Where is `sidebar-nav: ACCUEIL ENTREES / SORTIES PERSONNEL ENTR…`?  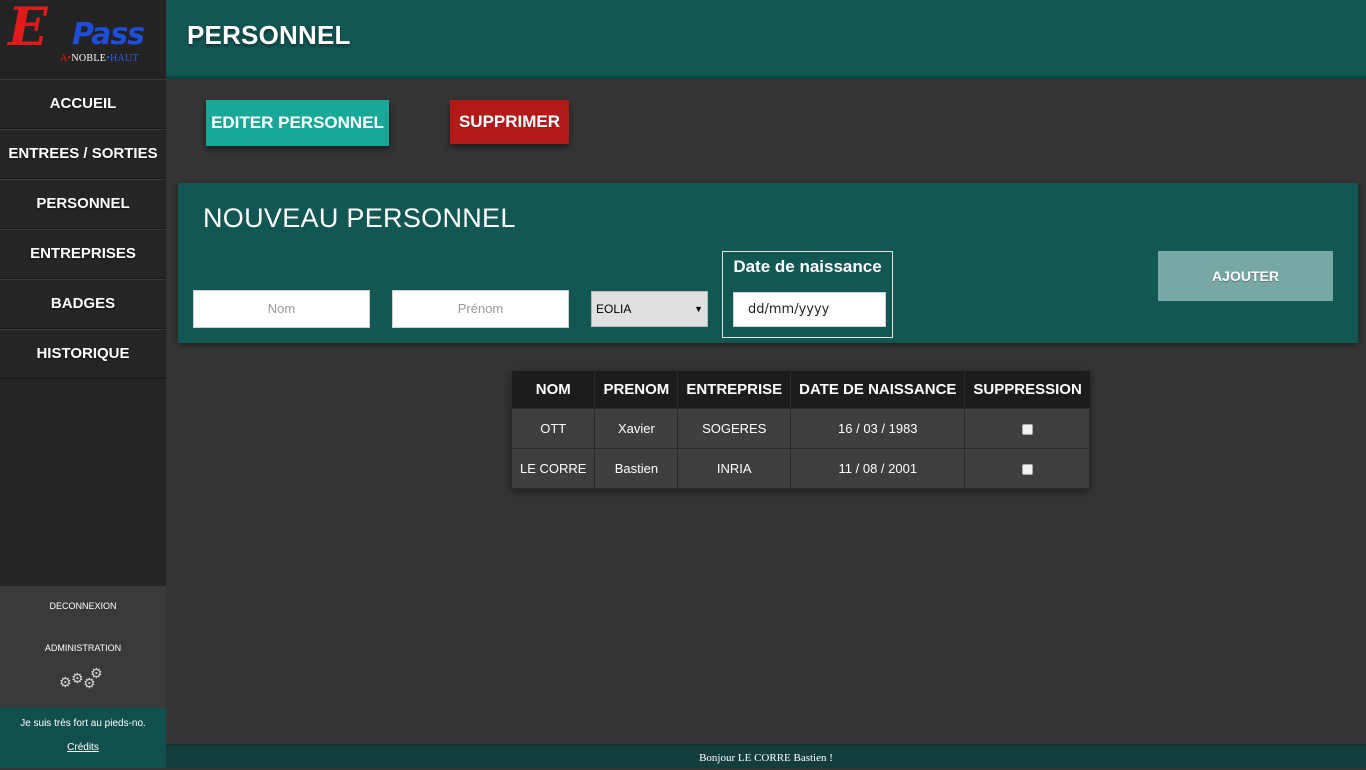 sidebar-nav: ACCUEIL ENTREES / SORTIES PERSONNEL ENTR… is located at coordinates (83, 229).